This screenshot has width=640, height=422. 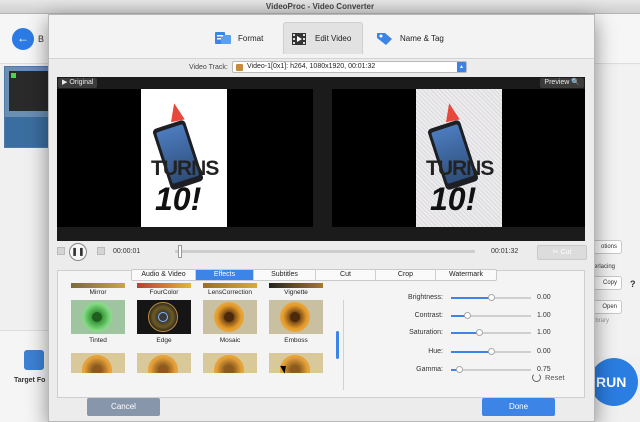 What do you see at coordinates (325, 251) in the screenshot?
I see `timeline-track` at bounding box center [325, 251].